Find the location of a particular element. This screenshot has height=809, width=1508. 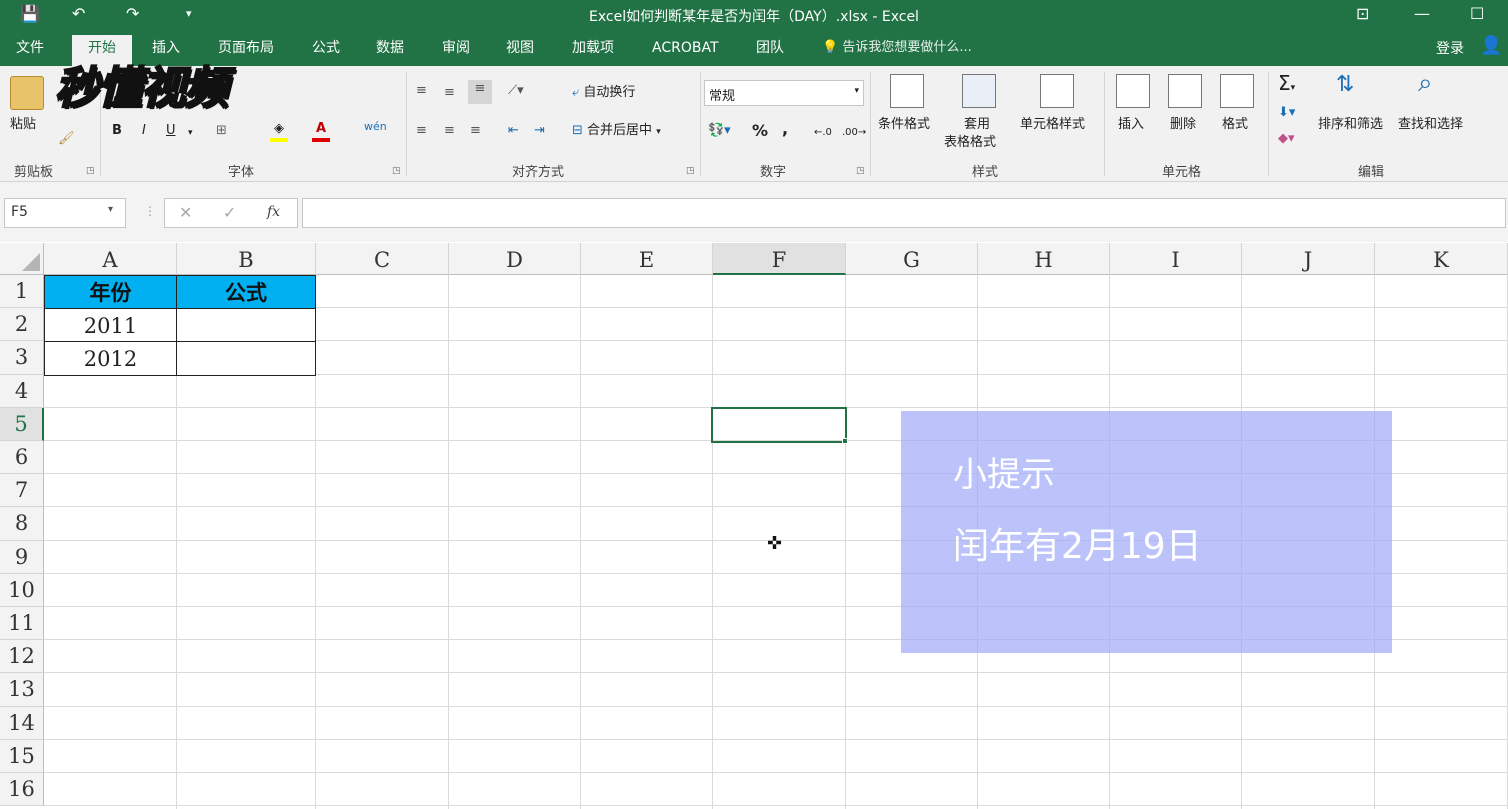

column-header-d: D is located at coordinates (515, 259).